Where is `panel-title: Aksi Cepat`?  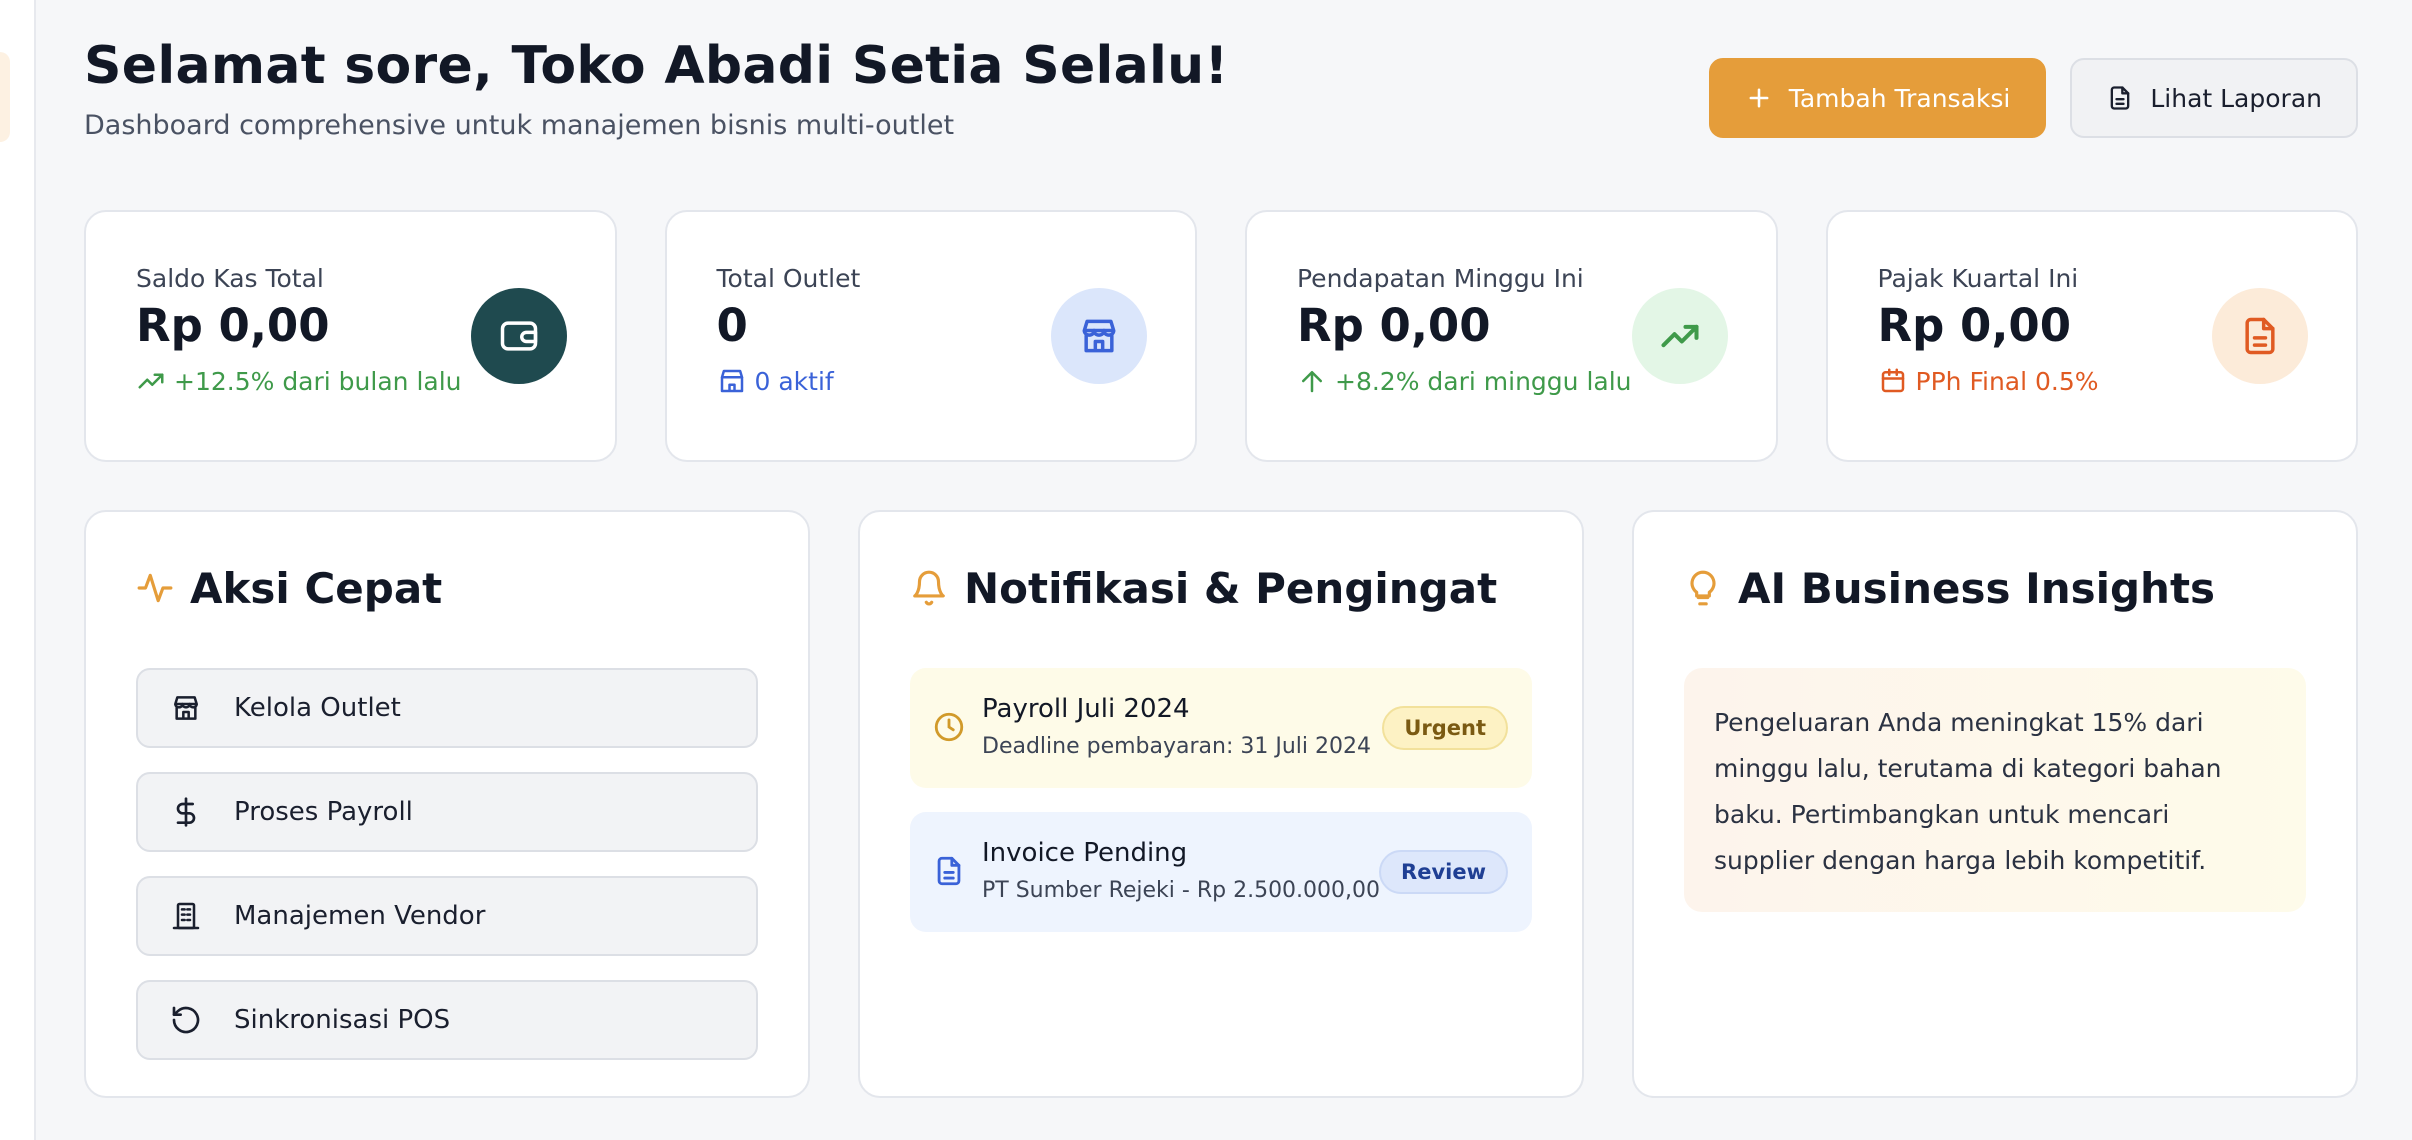
panel-title: Aksi Cepat is located at coordinates (316, 588).